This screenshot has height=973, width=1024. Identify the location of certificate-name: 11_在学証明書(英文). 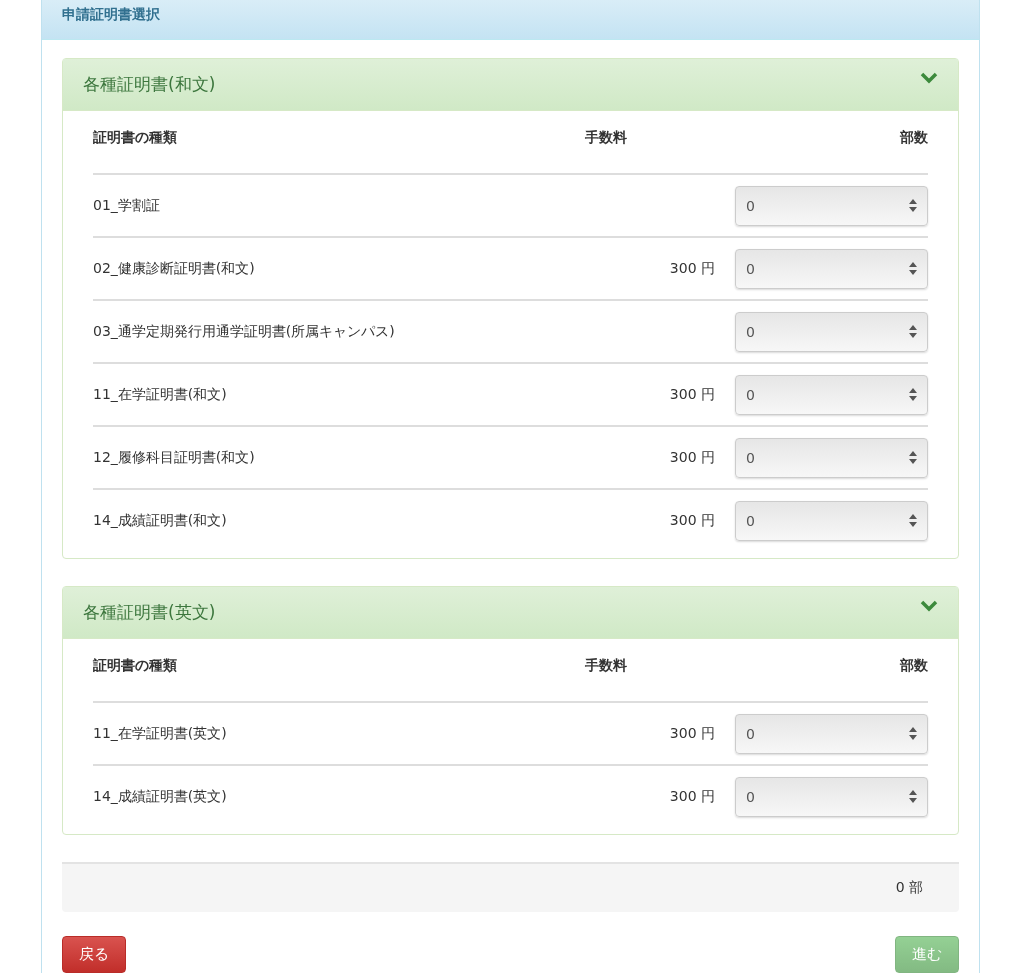
(160, 733).